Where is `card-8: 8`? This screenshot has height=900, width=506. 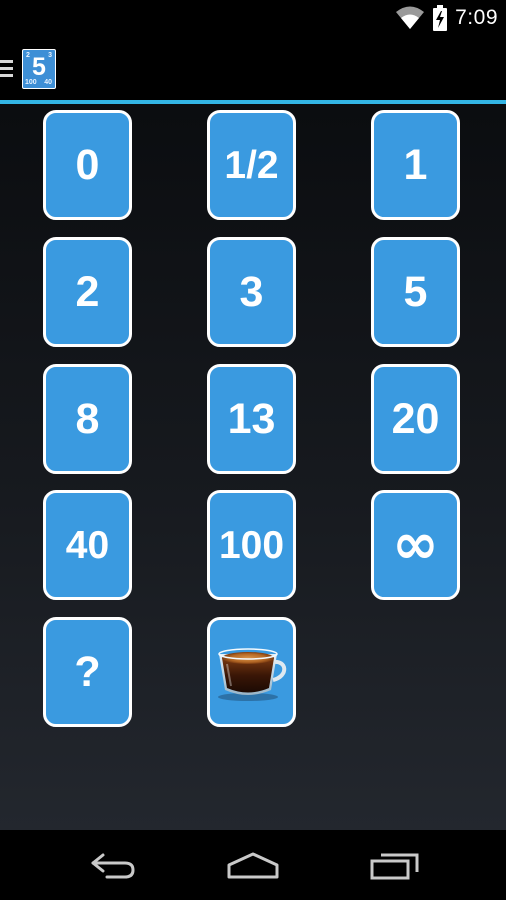 card-8: 8 is located at coordinates (87, 419).